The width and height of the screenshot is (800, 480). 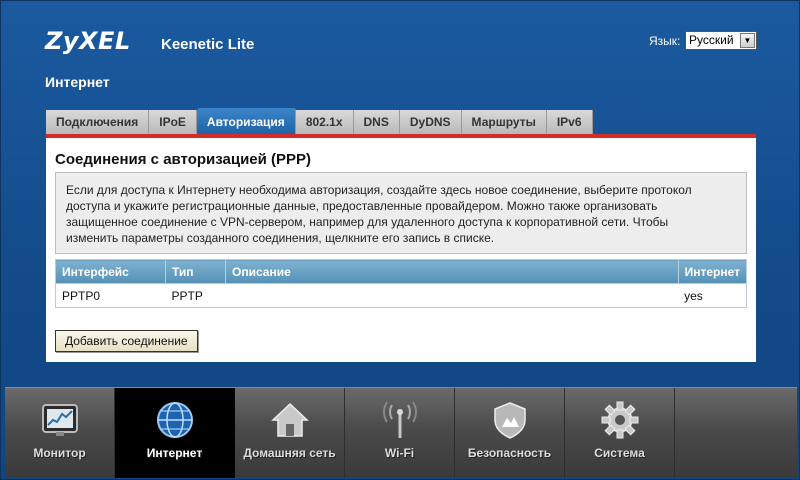 What do you see at coordinates (208, 44) in the screenshot?
I see `model-name: Keenetic Lite` at bounding box center [208, 44].